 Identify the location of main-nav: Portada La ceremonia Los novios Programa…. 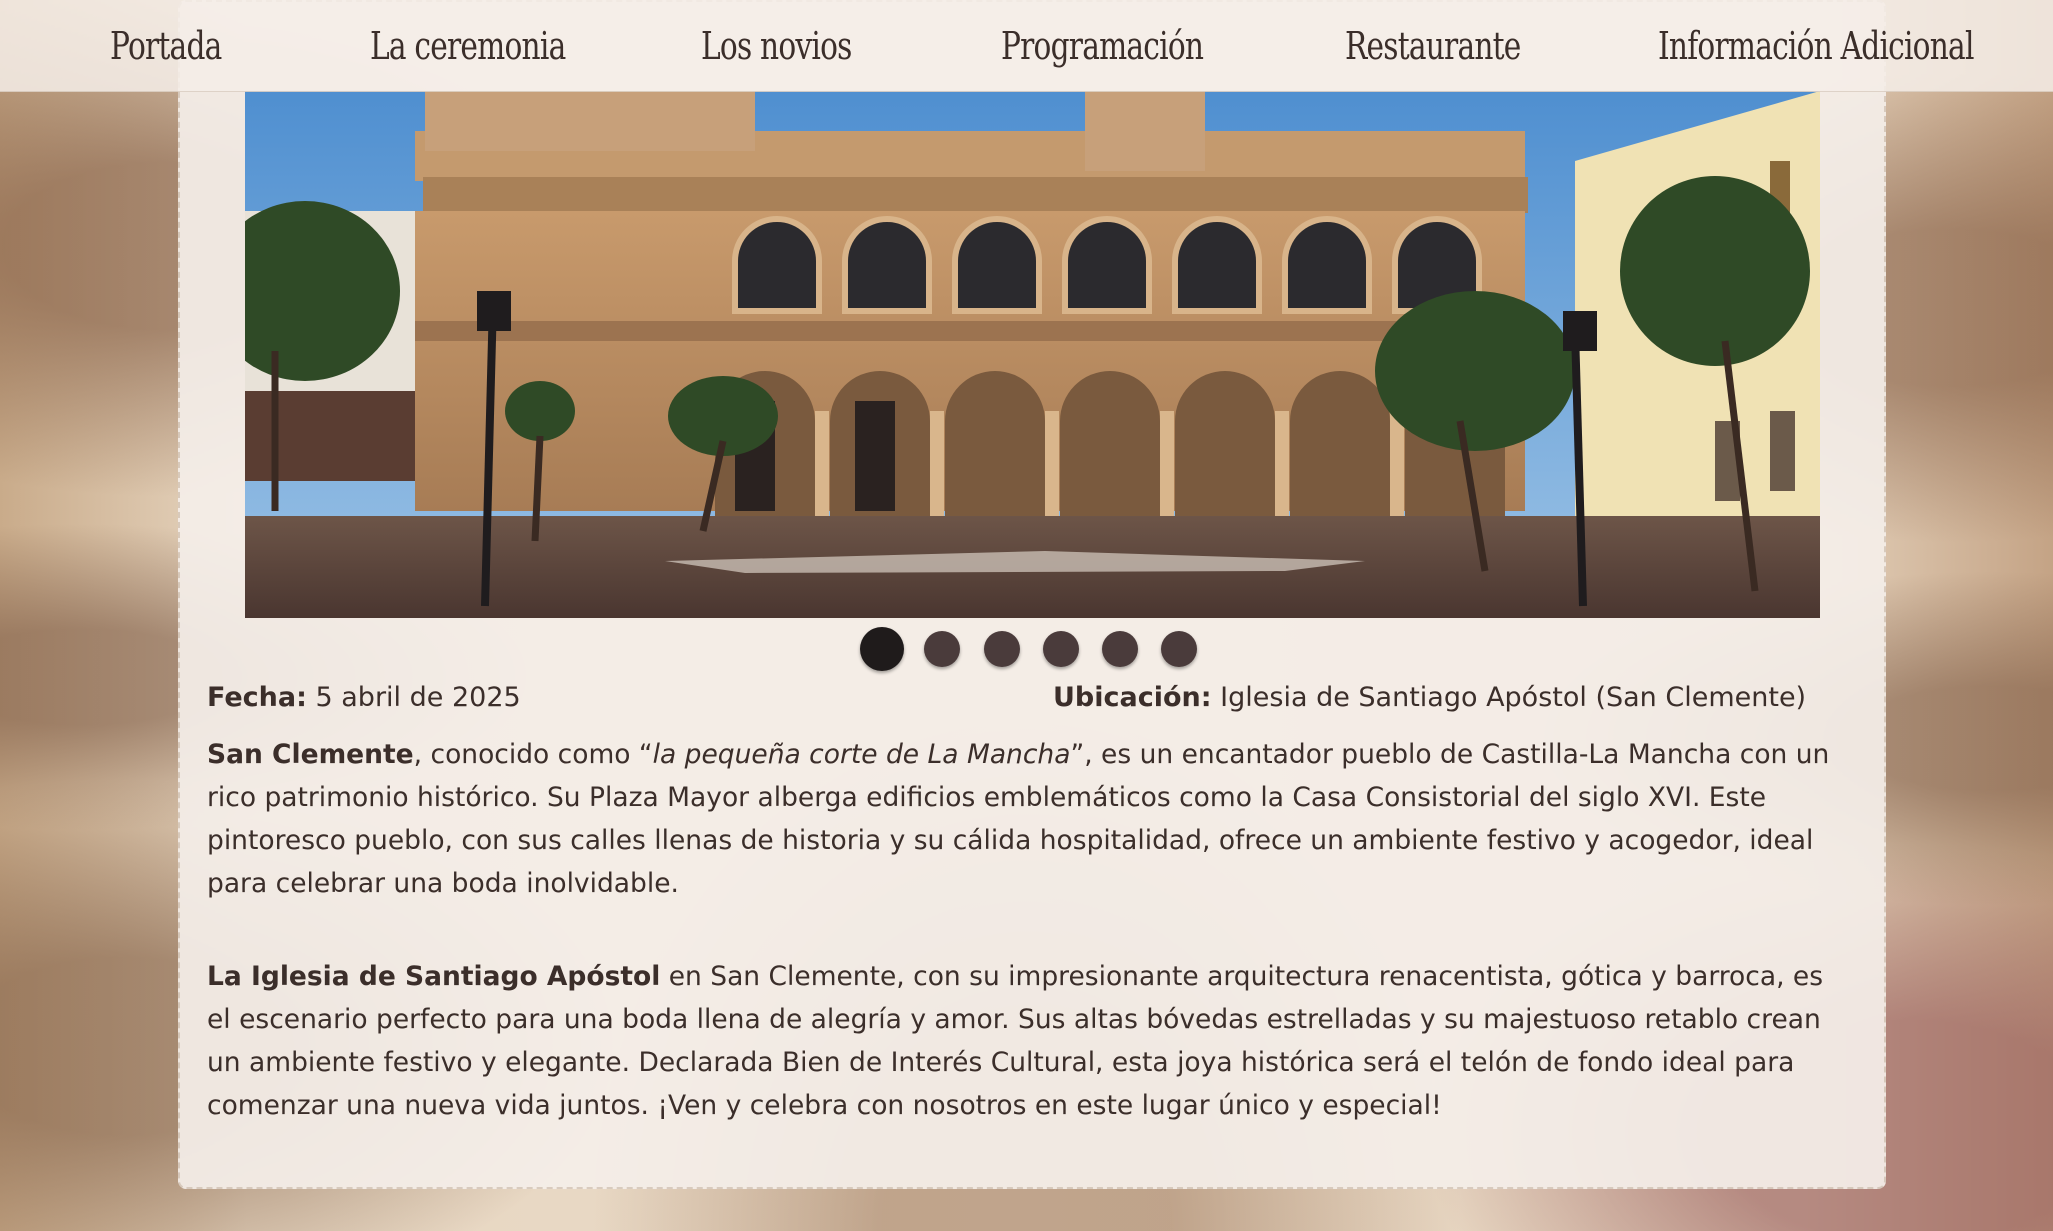
(1026, 46).